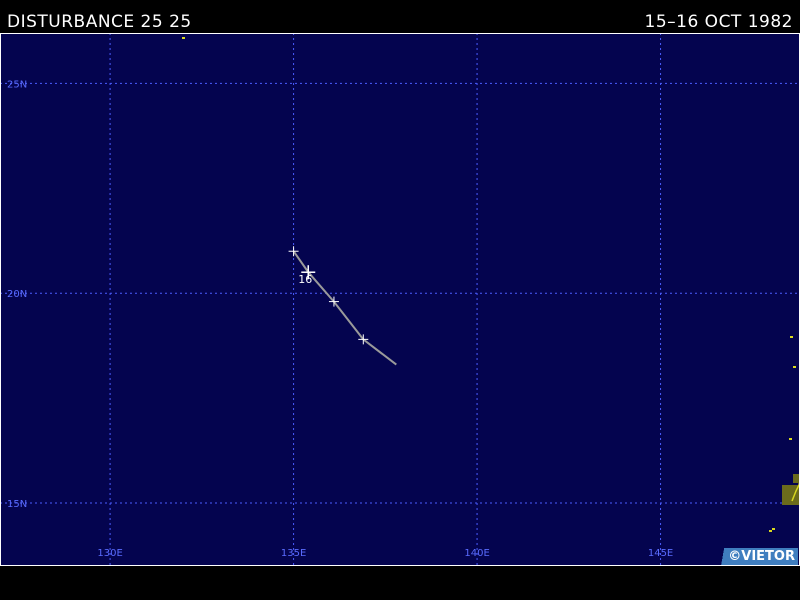 This screenshot has width=800, height=600. I want to click on latitude-label: 15N, so click(17, 504).